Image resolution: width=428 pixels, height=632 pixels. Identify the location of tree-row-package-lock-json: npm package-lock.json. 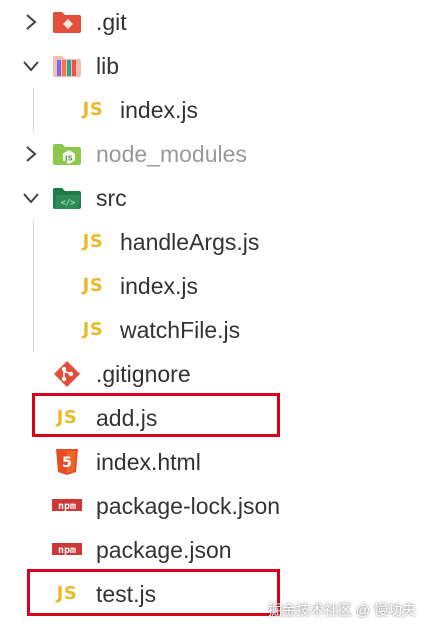
(214, 506).